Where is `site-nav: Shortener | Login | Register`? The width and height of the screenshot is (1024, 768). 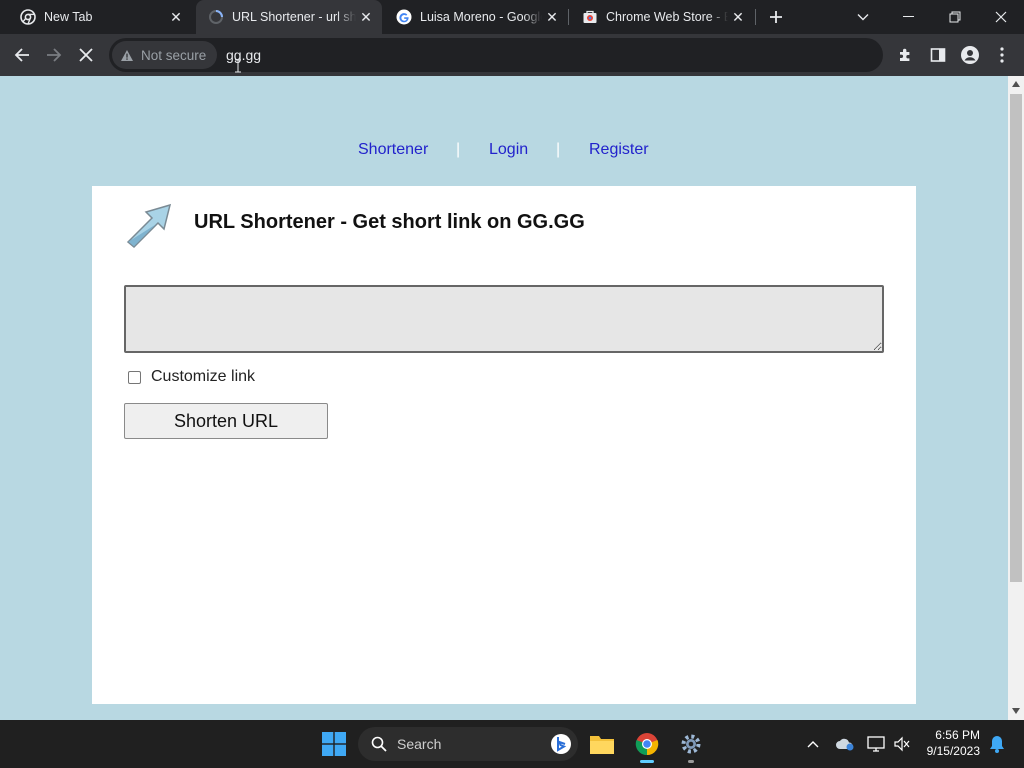 site-nav: Shortener | Login | Register is located at coordinates (504, 152).